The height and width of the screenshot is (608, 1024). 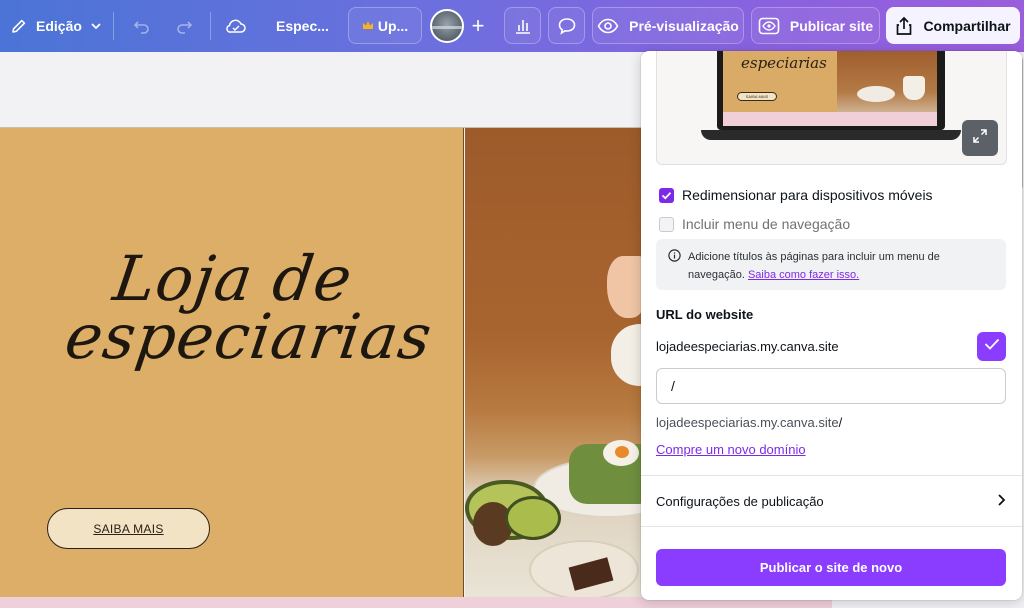 I want to click on cloud-check-icon, so click(x=236, y=26).